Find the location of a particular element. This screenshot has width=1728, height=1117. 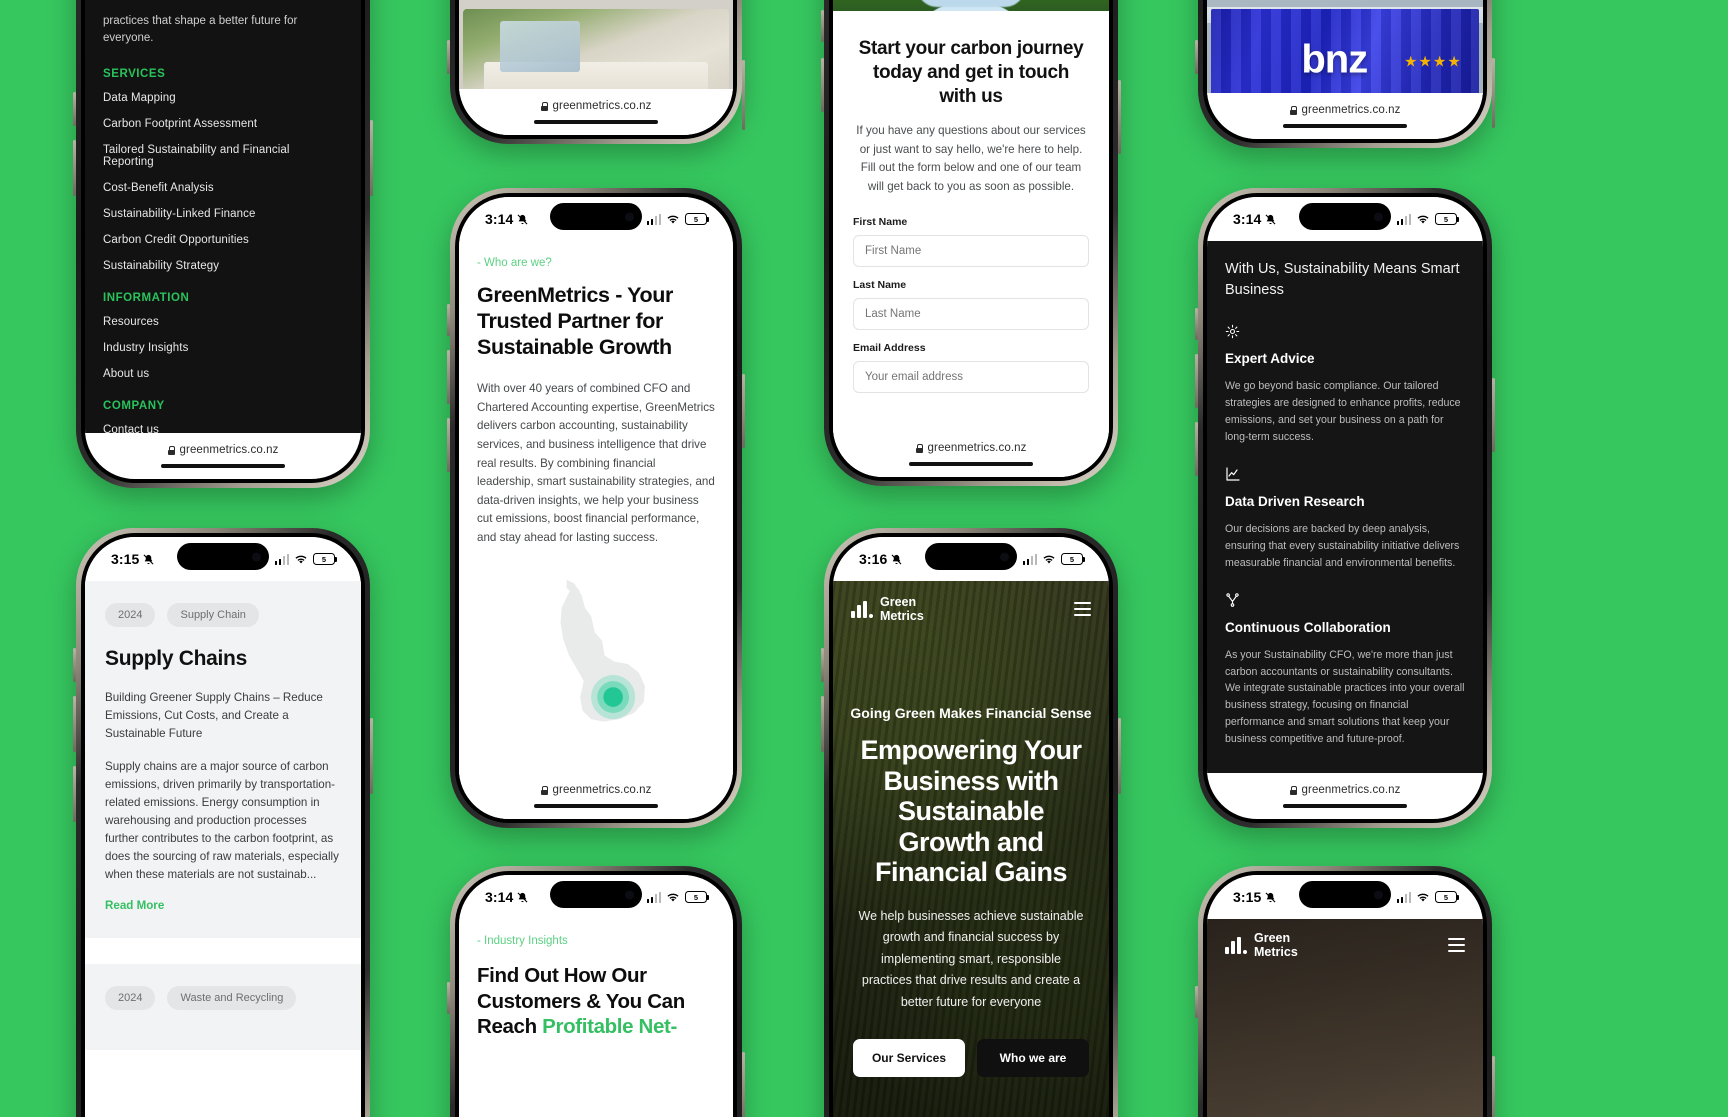

who-we-are-button: Who we are is located at coordinates (1033, 1058).